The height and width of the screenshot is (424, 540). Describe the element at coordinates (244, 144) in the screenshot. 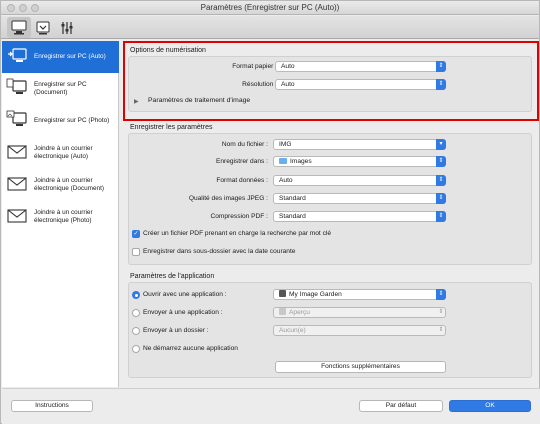

I see `file-name-label: Nom du fichier :` at that location.